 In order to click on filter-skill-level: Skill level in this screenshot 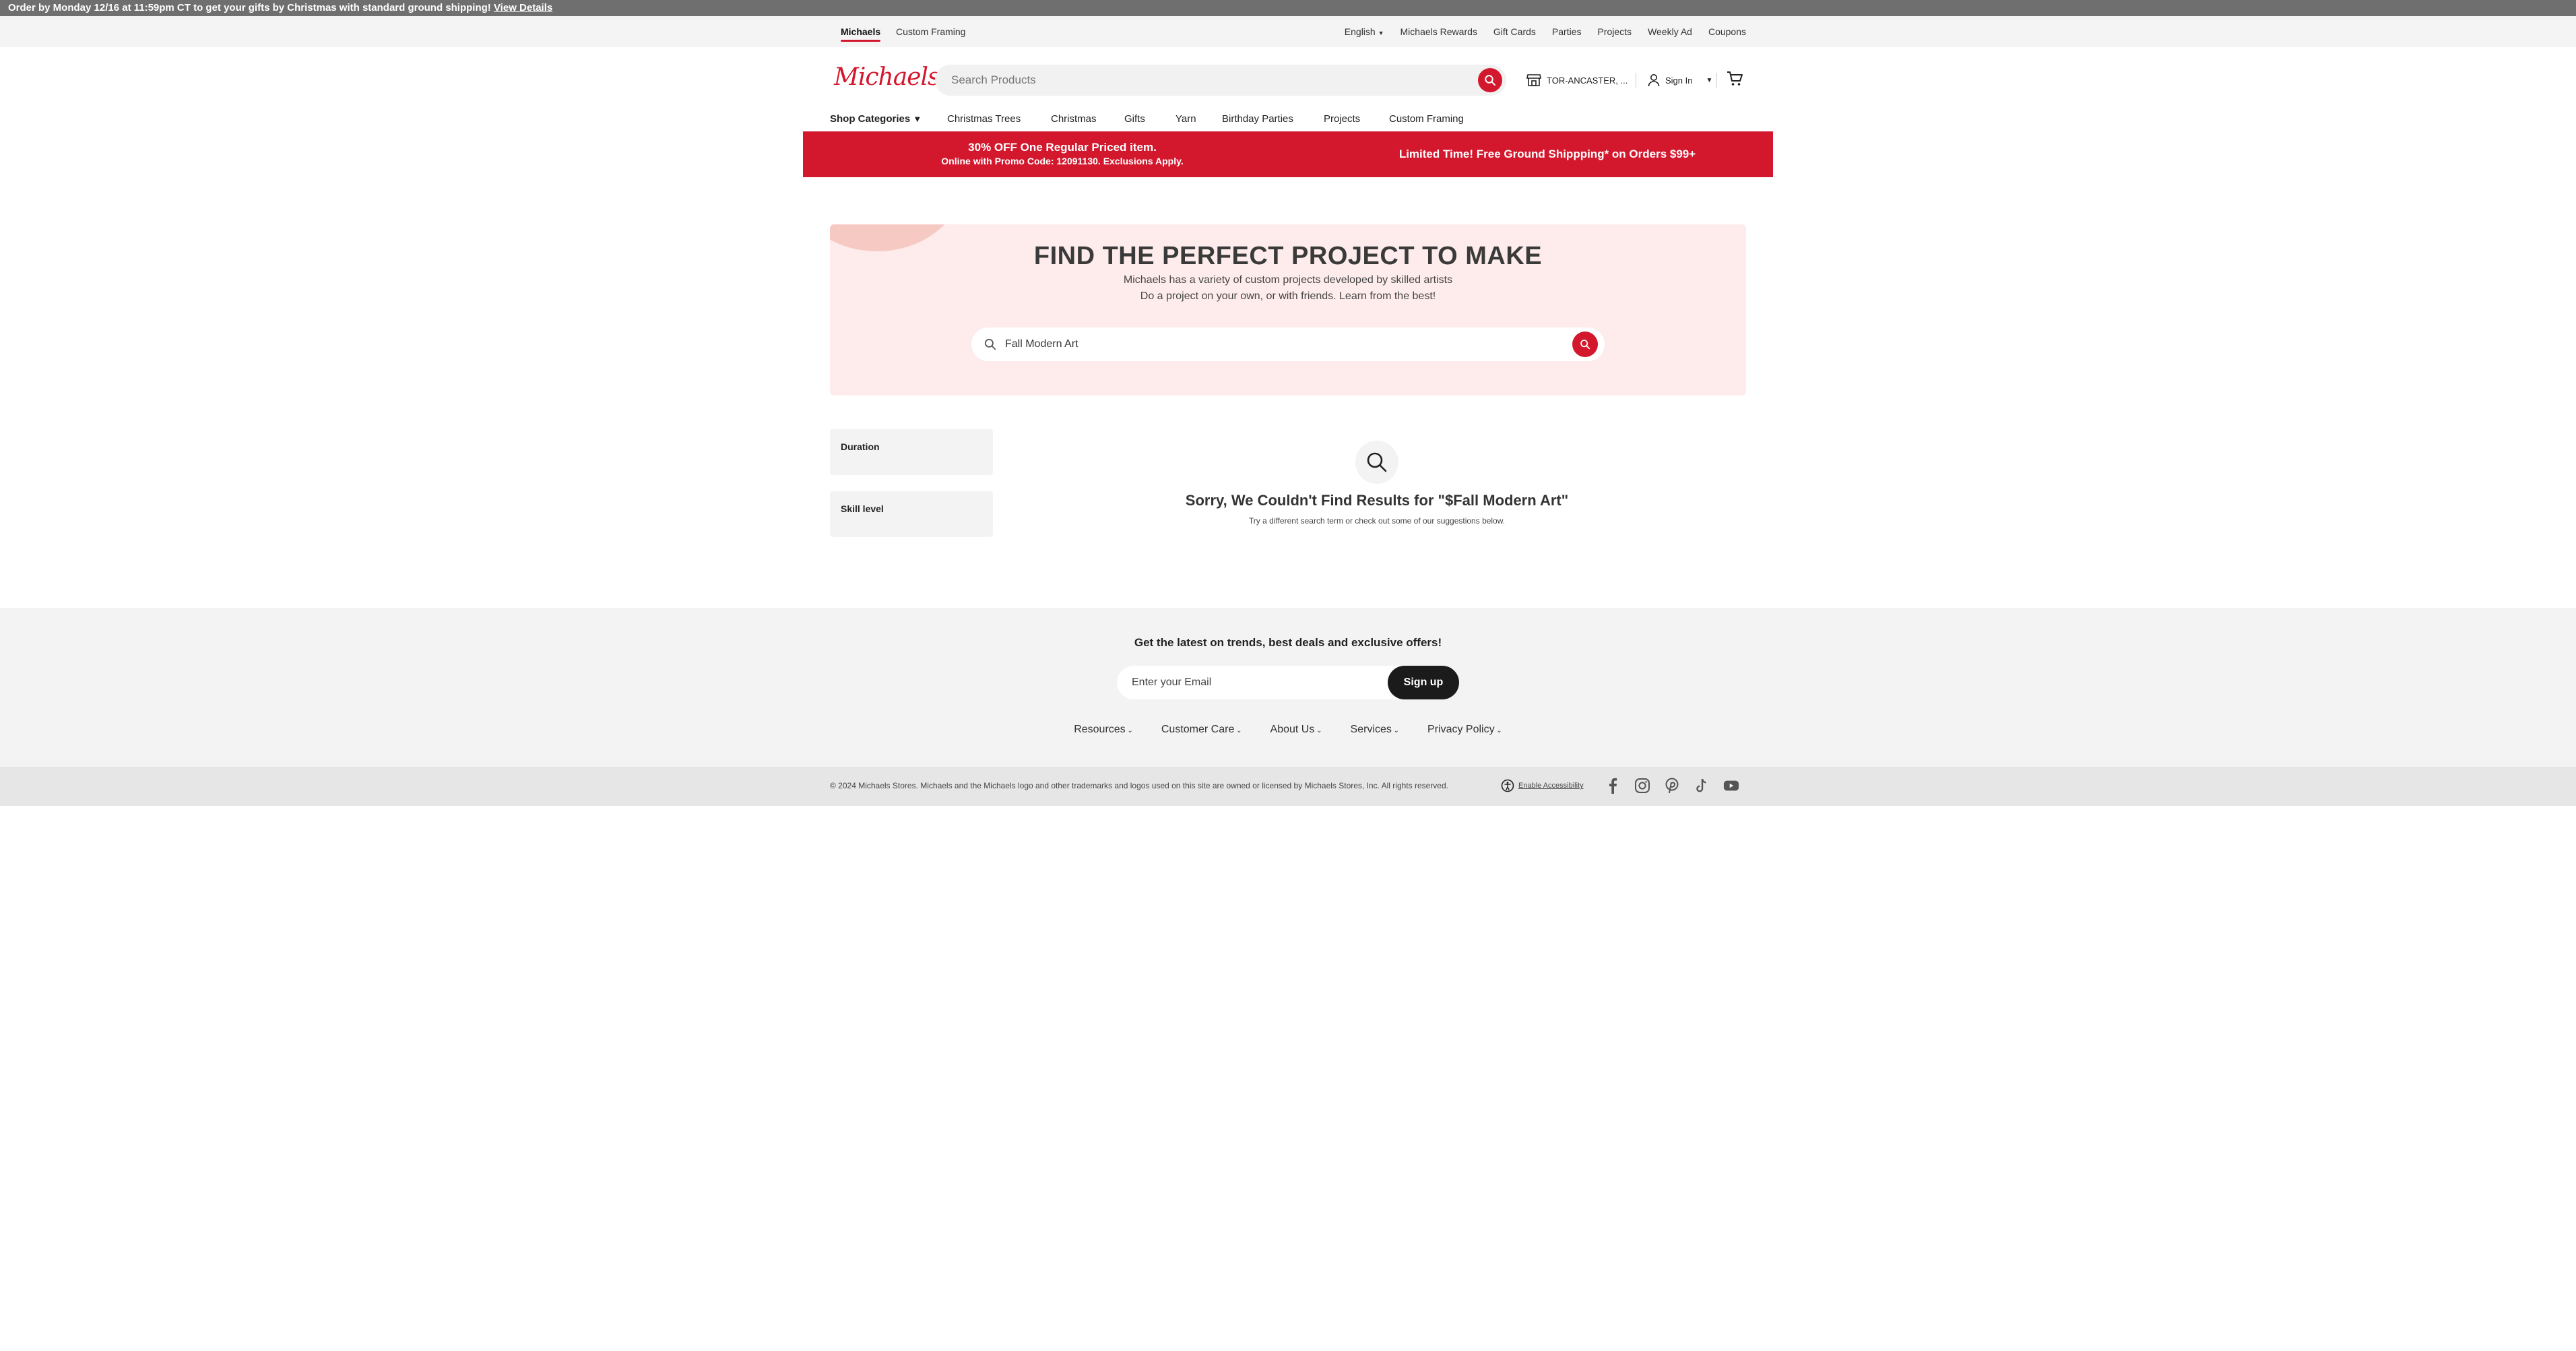, I will do `click(911, 514)`.